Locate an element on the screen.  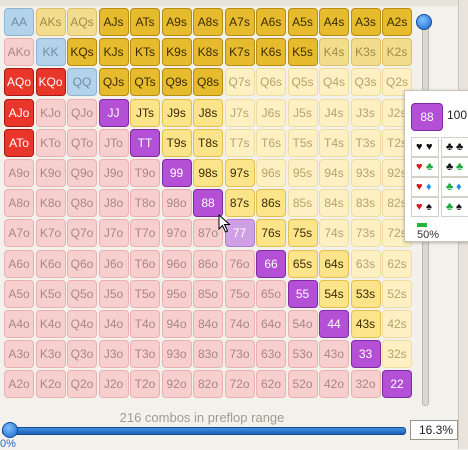
hand-cell: Q9s is located at coordinates (176, 82).